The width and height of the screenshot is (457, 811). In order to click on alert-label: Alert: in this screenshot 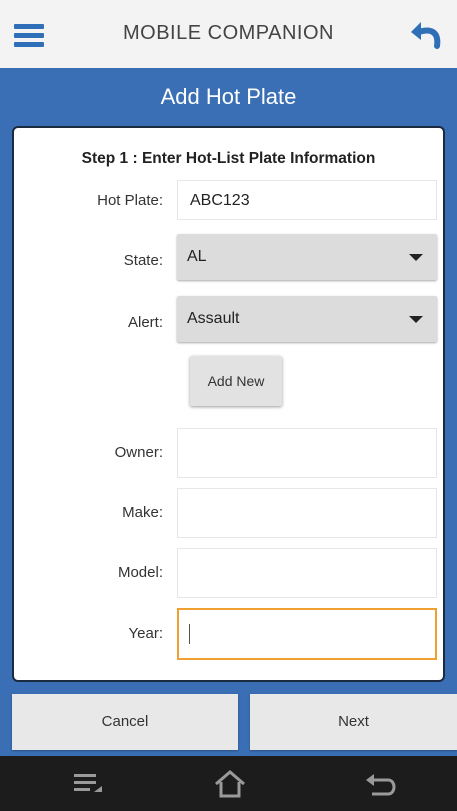, I will do `click(145, 322)`.